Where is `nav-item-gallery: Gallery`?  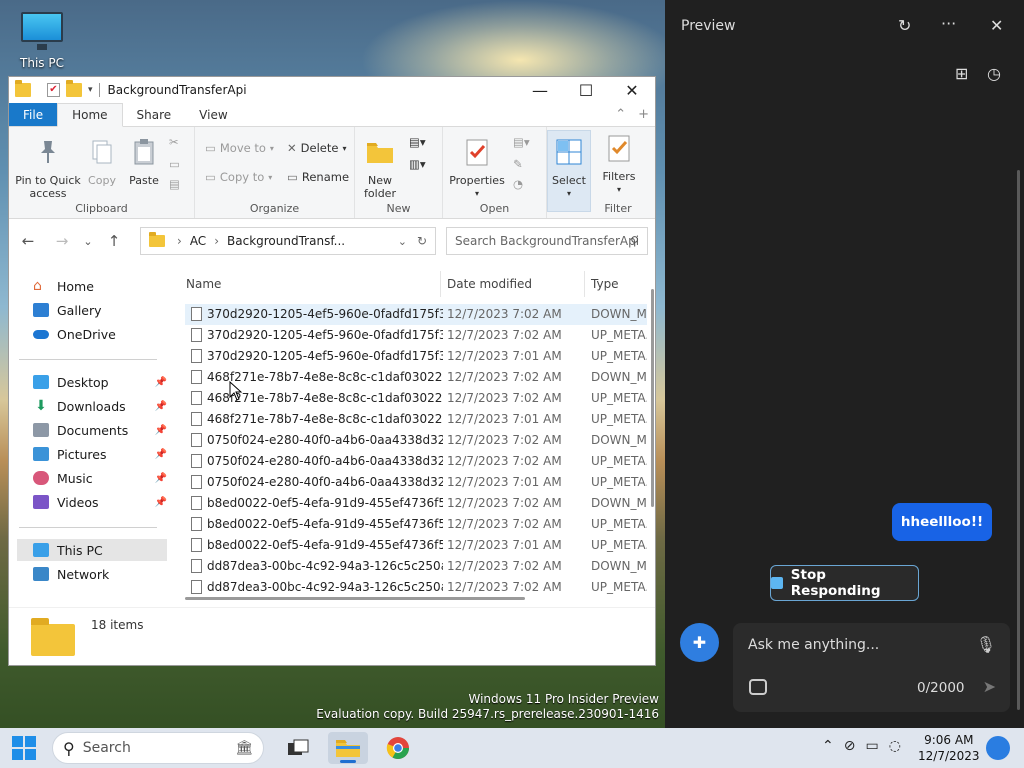 nav-item-gallery: Gallery is located at coordinates (100, 310).